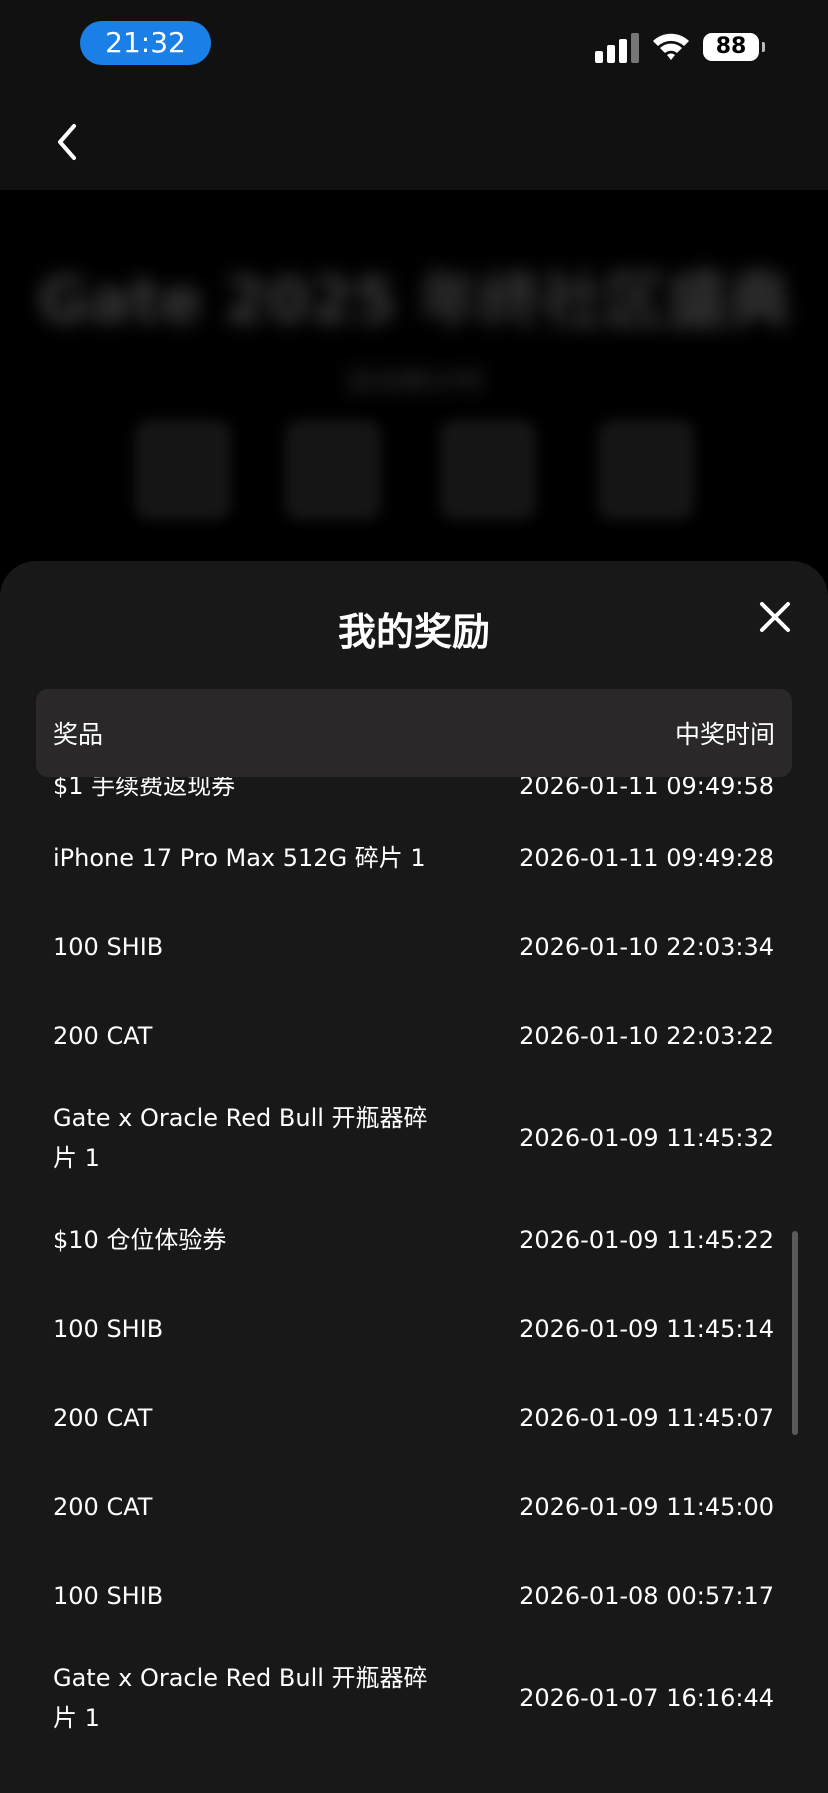  Describe the element at coordinates (140, 1239) in the screenshot. I see `prize-name: $10 仓位体验券` at that location.